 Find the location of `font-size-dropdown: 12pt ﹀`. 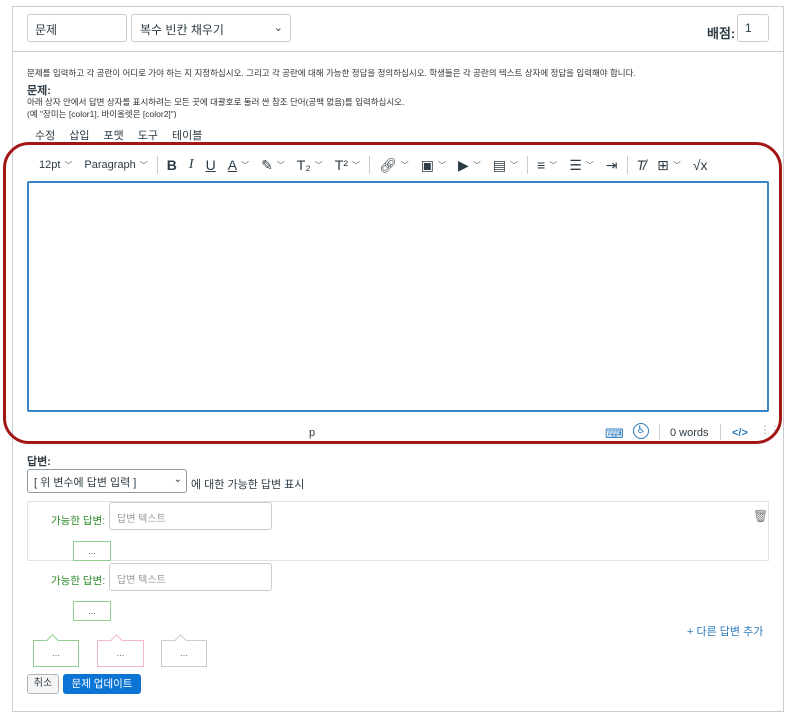

font-size-dropdown: 12pt ﹀ is located at coordinates (55, 165).